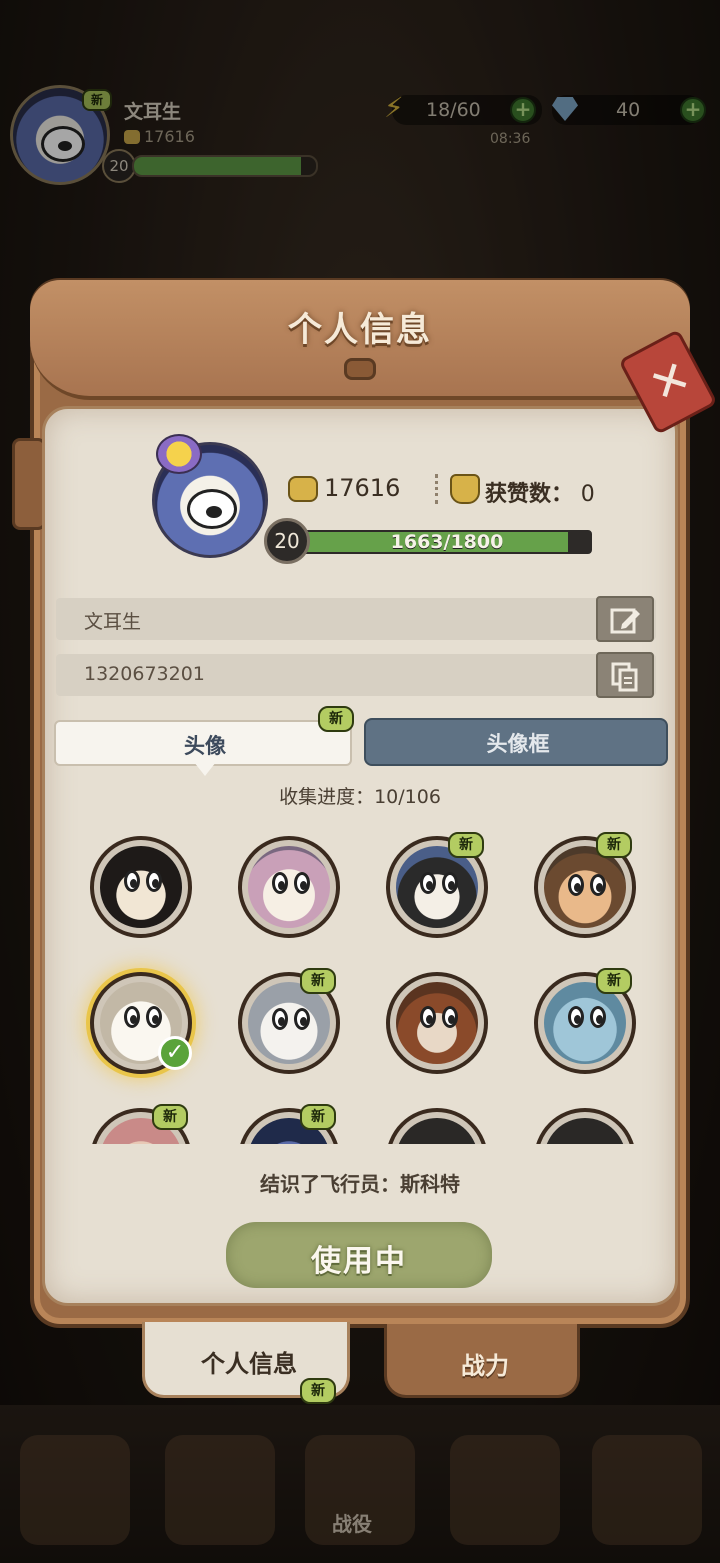 The height and width of the screenshot is (1563, 720). What do you see at coordinates (287, 541) in the screenshot?
I see `profile-level: 20` at bounding box center [287, 541].